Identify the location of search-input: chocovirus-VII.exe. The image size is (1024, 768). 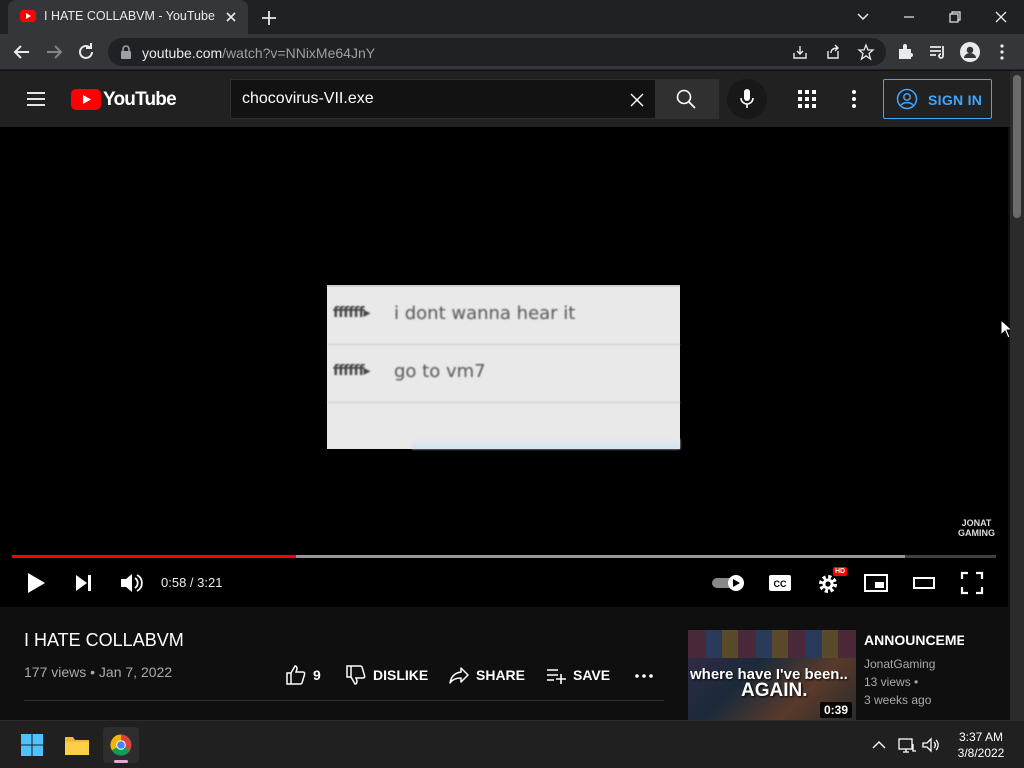
(443, 99).